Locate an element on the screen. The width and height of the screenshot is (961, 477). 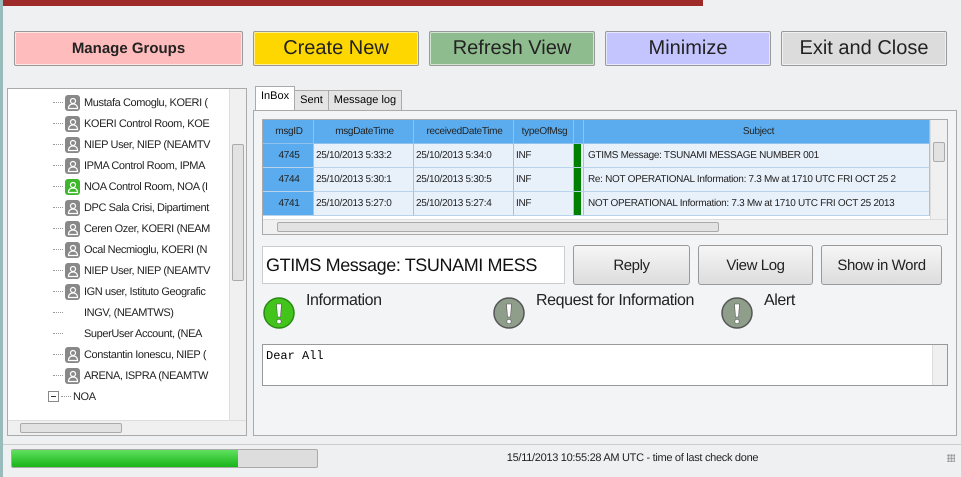
message-type-label: Request for Information is located at coordinates (615, 301).